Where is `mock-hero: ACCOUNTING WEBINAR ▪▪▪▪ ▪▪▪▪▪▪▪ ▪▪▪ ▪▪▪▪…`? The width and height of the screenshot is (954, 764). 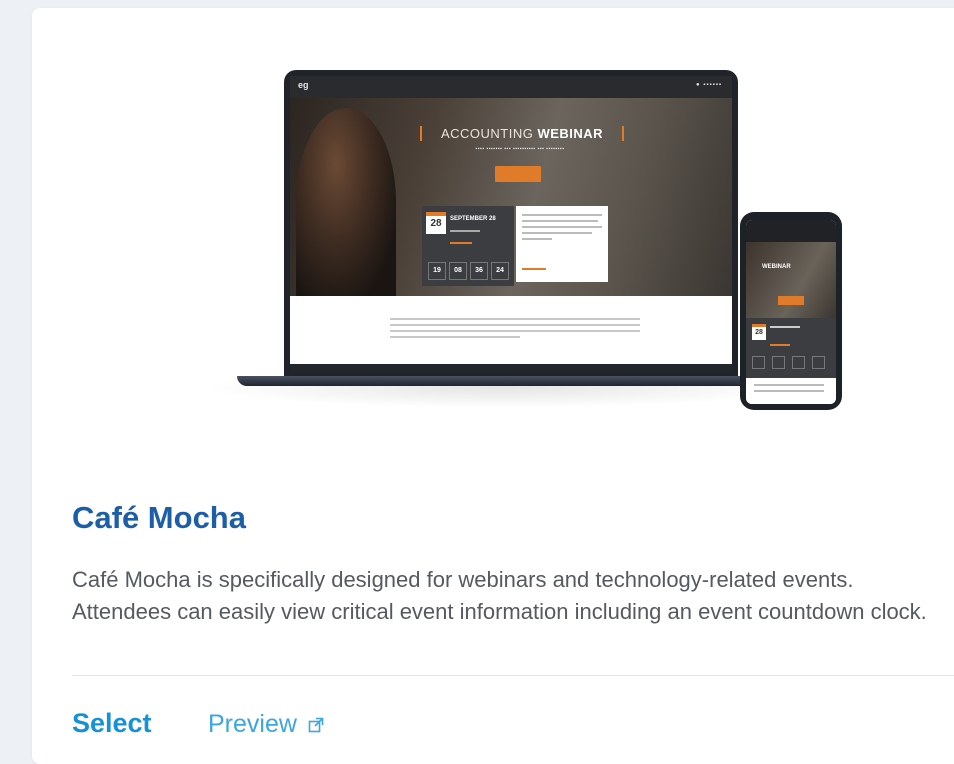 mock-hero: ACCOUNTING WEBINAR ▪▪▪▪ ▪▪▪▪▪▪▪ ▪▪▪ ▪▪▪▪… is located at coordinates (511, 197).